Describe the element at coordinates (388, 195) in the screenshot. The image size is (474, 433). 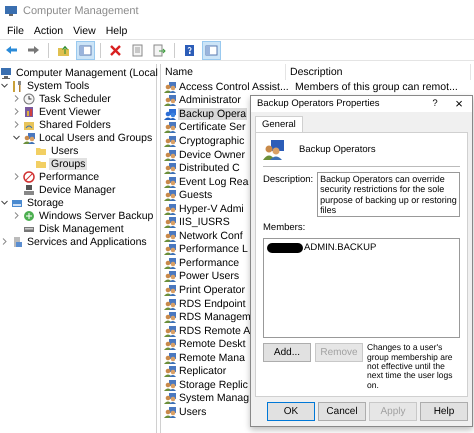
I see `description-field: Backup Operators can override security restrictions for the sole purpose of backing up or restoring files` at that location.